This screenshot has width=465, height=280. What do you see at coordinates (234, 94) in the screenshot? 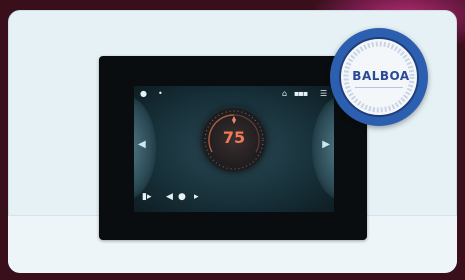
I see `status-bar: ● • ⌂ ▪▪▪ ☰` at bounding box center [234, 94].